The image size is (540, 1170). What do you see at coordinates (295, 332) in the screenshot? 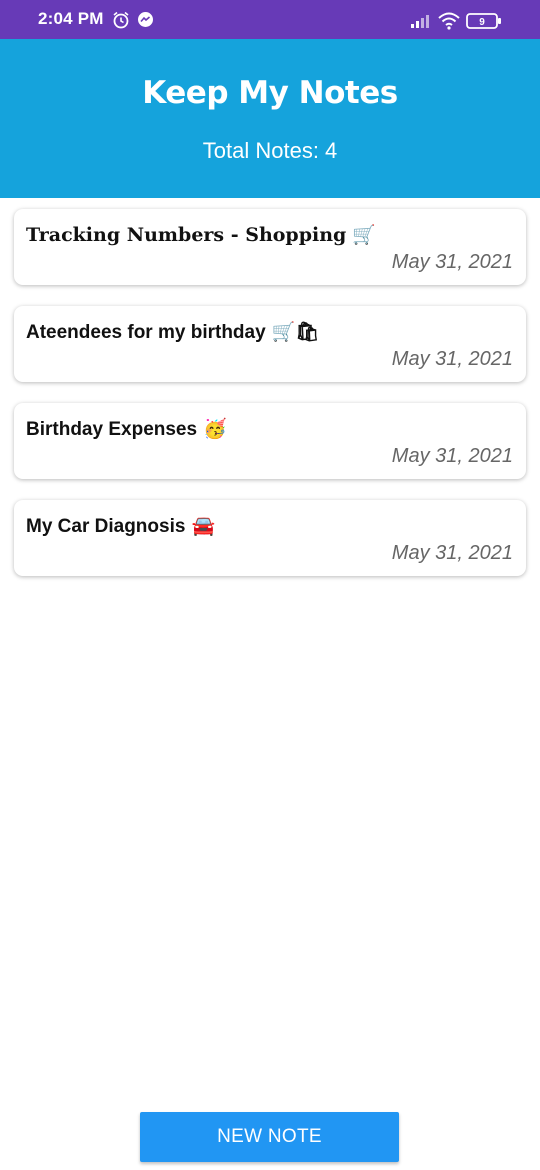
I see `shopping-bags-icon: 🛒🛍` at bounding box center [295, 332].